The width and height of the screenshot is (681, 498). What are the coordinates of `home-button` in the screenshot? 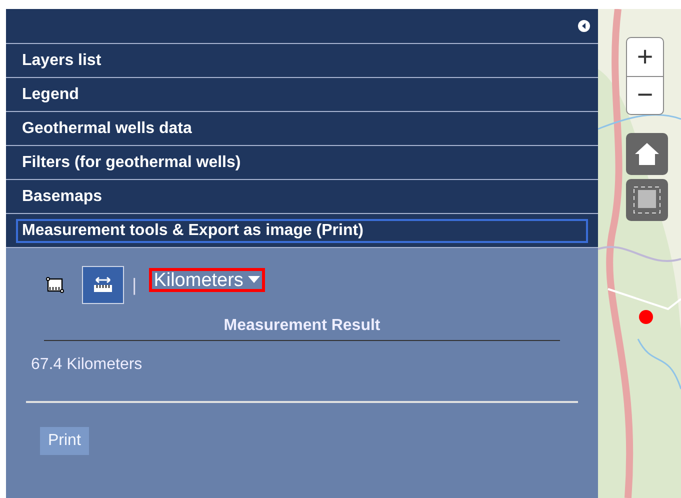 It's located at (647, 154).